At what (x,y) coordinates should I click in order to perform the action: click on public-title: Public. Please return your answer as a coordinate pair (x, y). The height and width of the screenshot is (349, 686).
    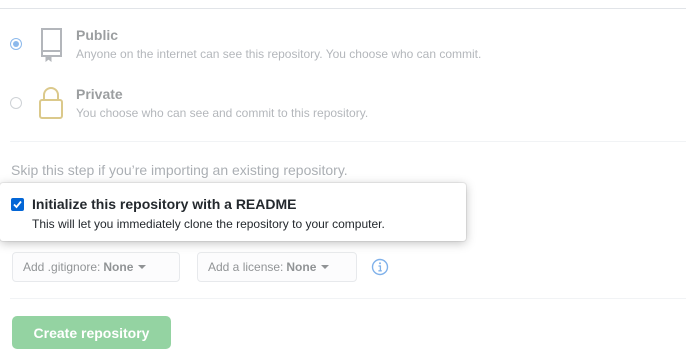
    Looking at the image, I should click on (97, 35).